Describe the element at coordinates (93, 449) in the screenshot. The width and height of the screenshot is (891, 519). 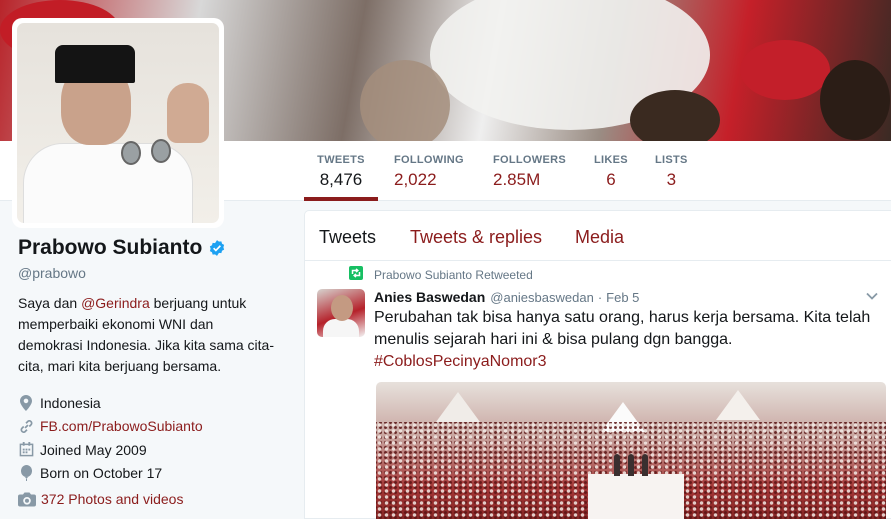
I see `joined-text: Joined May 2009` at that location.